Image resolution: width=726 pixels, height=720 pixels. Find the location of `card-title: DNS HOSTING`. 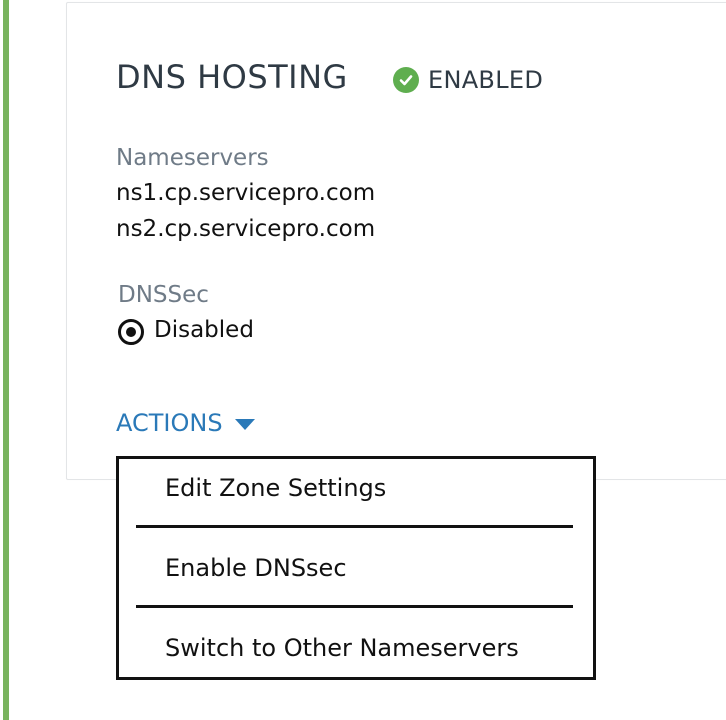

card-title: DNS HOSTING is located at coordinates (232, 77).